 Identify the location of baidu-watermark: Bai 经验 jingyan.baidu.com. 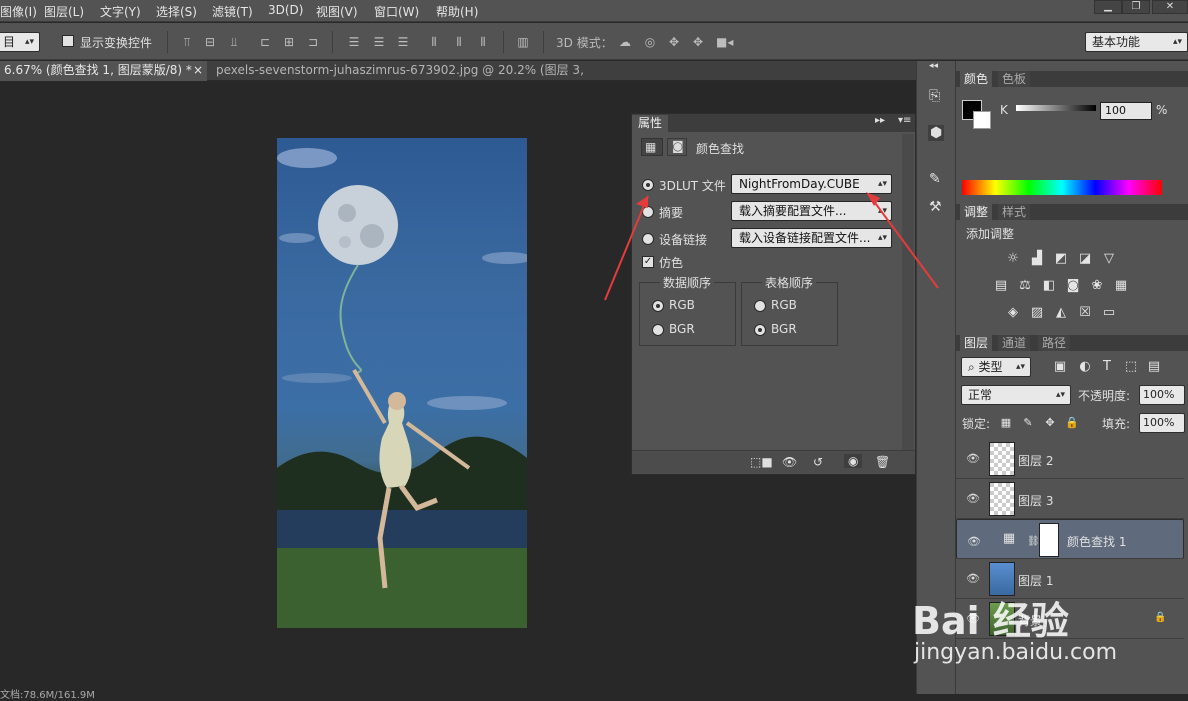
(1032, 630).